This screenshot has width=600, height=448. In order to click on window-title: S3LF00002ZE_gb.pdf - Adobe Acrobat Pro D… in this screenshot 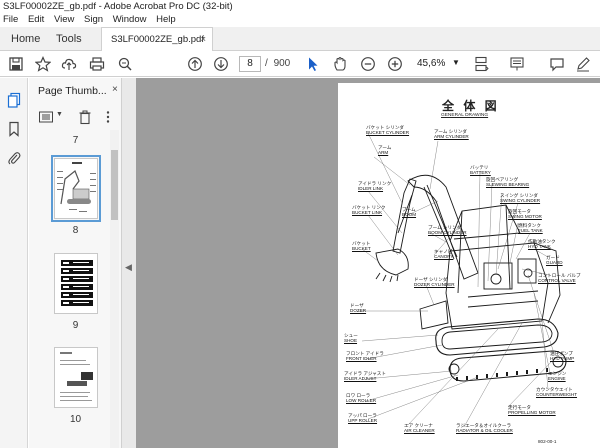, I will do `click(118, 6)`.